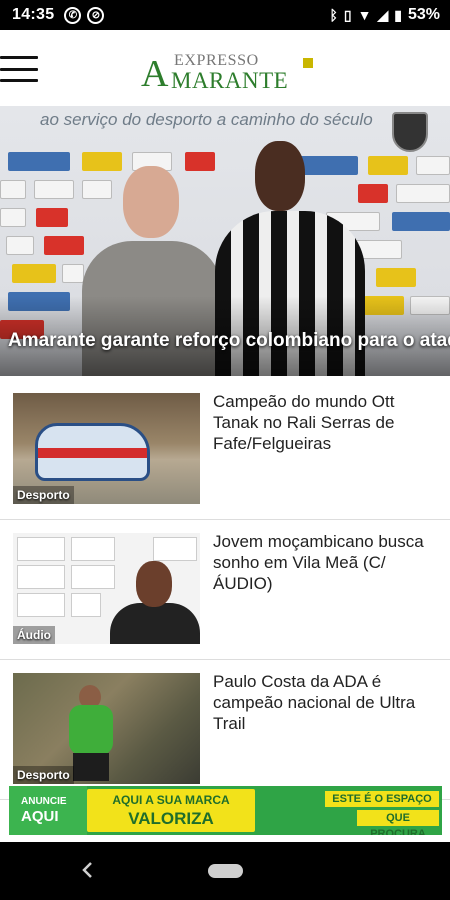 This screenshot has height=900, width=450. What do you see at coordinates (154, 584) in the screenshot?
I see `player-head` at bounding box center [154, 584].